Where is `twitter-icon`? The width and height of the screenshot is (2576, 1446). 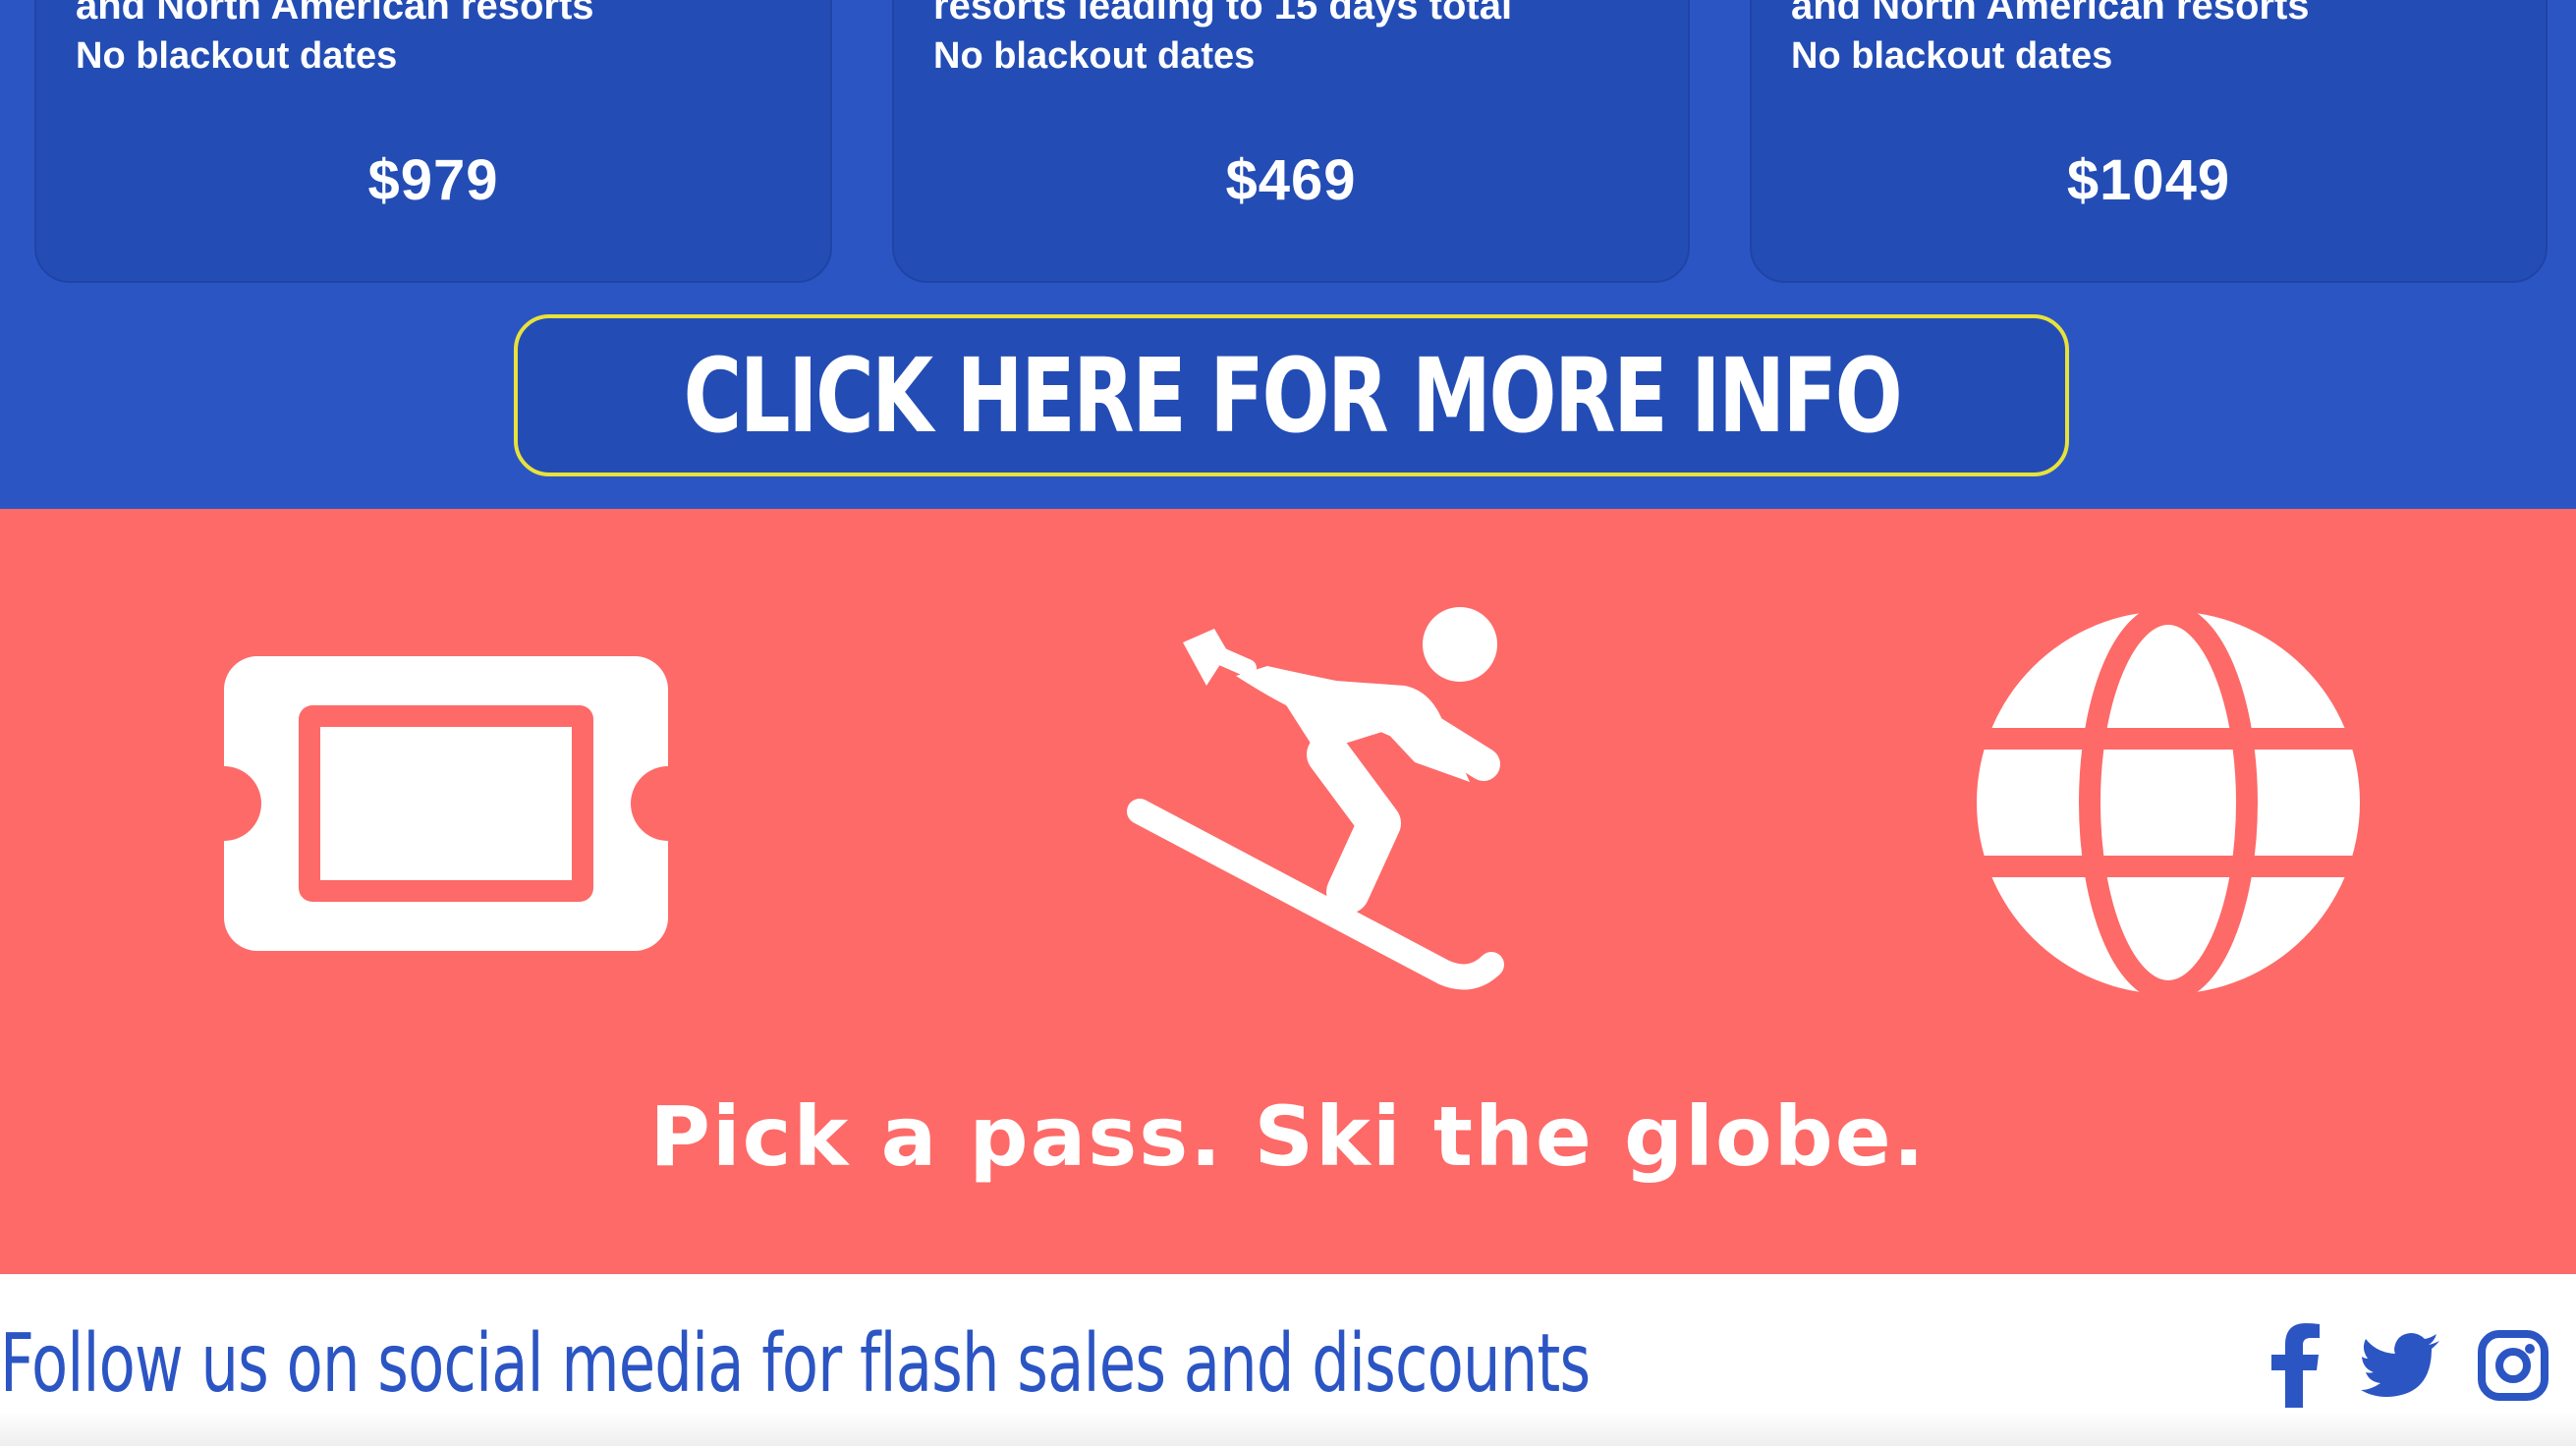 twitter-icon is located at coordinates (2401, 1365).